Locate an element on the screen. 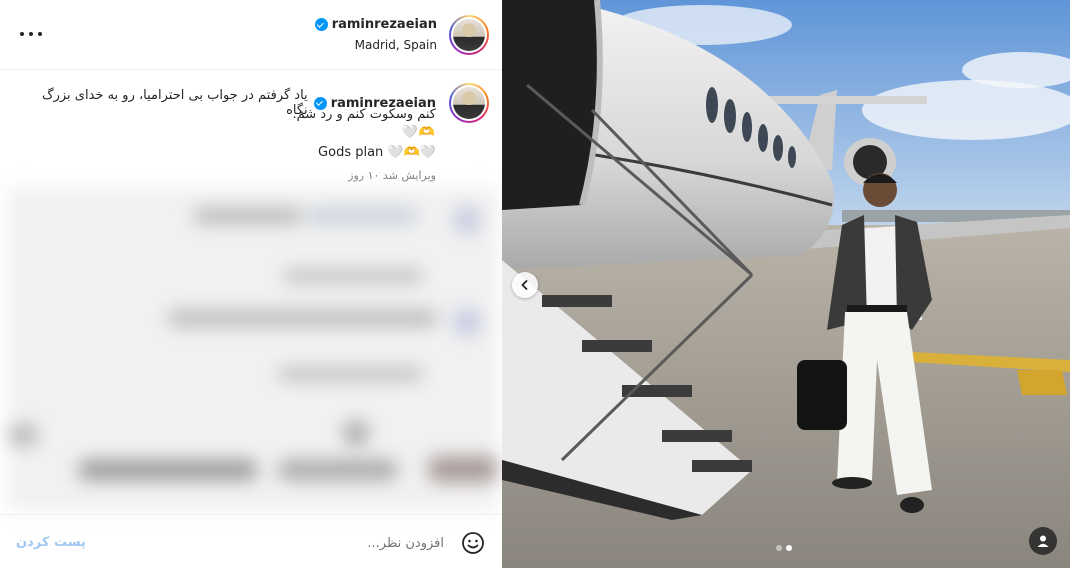 The width and height of the screenshot is (1070, 568). caption-emoji-line: 🤍🫶 is located at coordinates (418, 132).